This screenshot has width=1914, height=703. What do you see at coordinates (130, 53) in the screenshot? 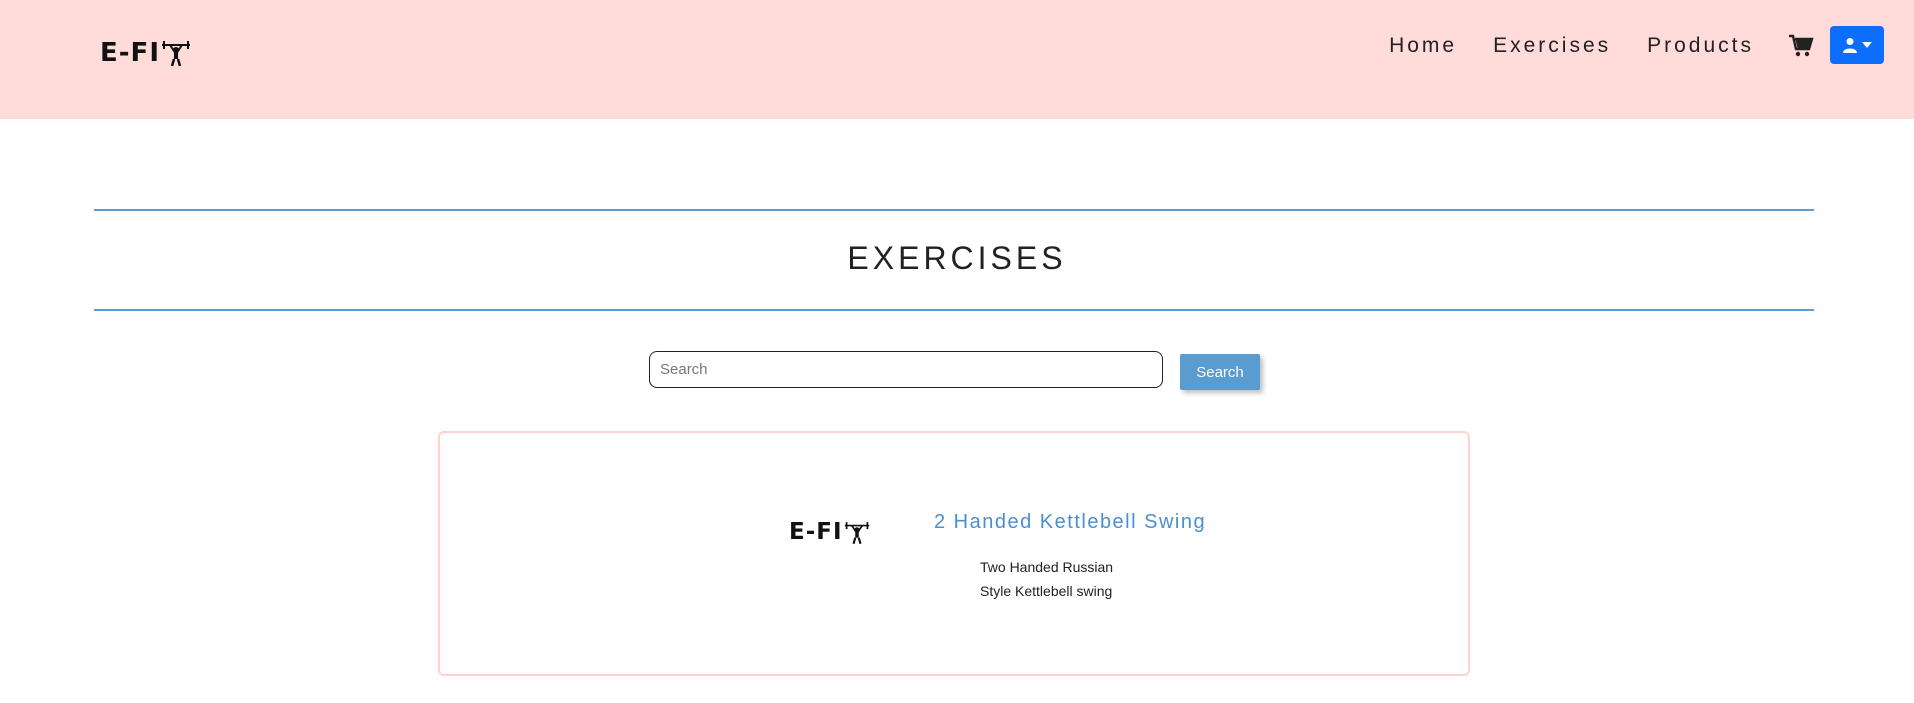
I see `logo-text: E-FI` at bounding box center [130, 53].